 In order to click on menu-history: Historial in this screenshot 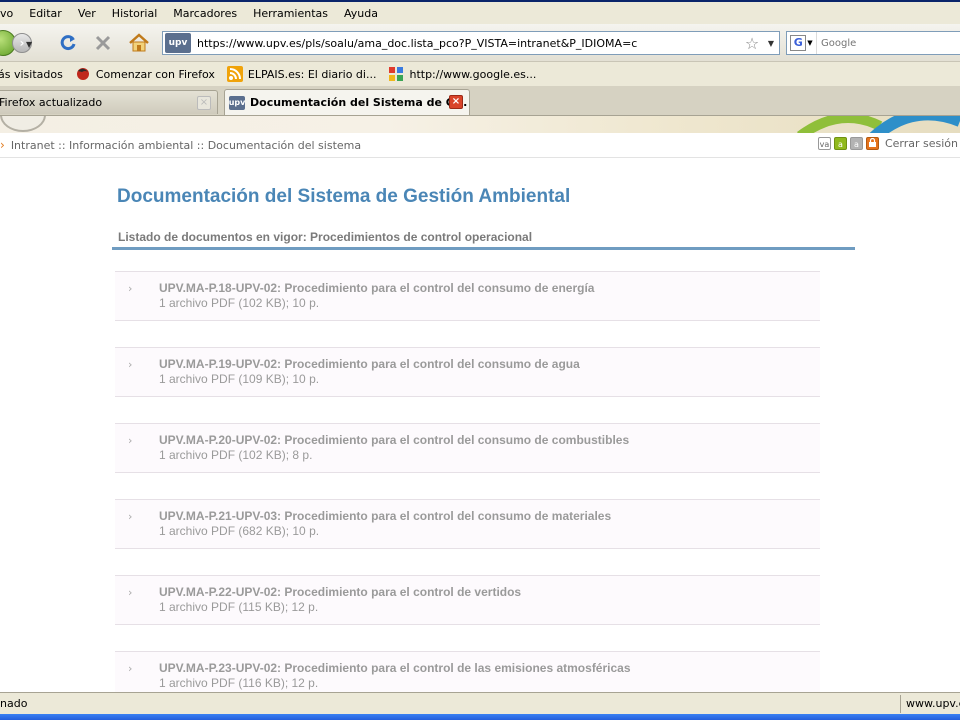, I will do `click(134, 13)`.